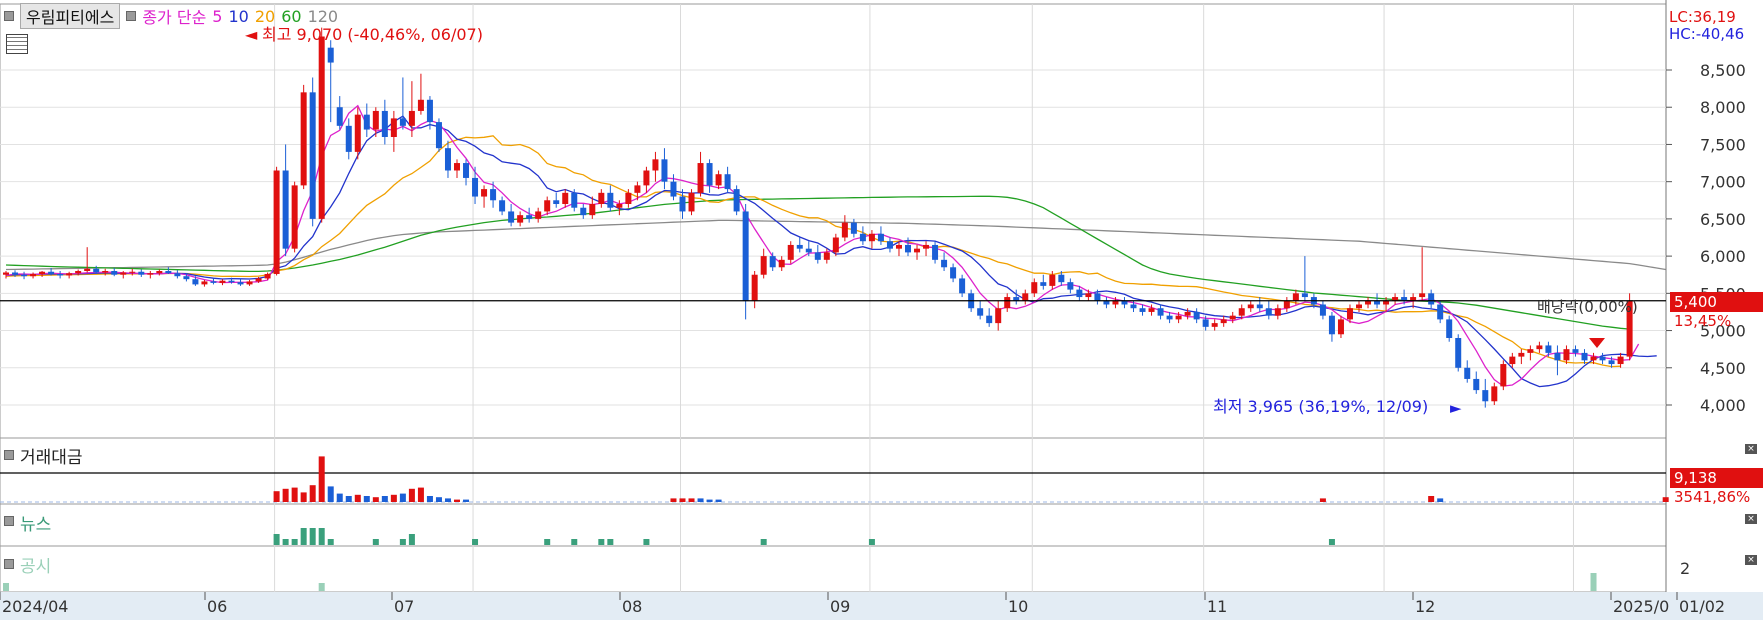 Image resolution: width=1763 pixels, height=620 pixels. I want to click on volume-panel-close-icon: ×, so click(1751, 449).